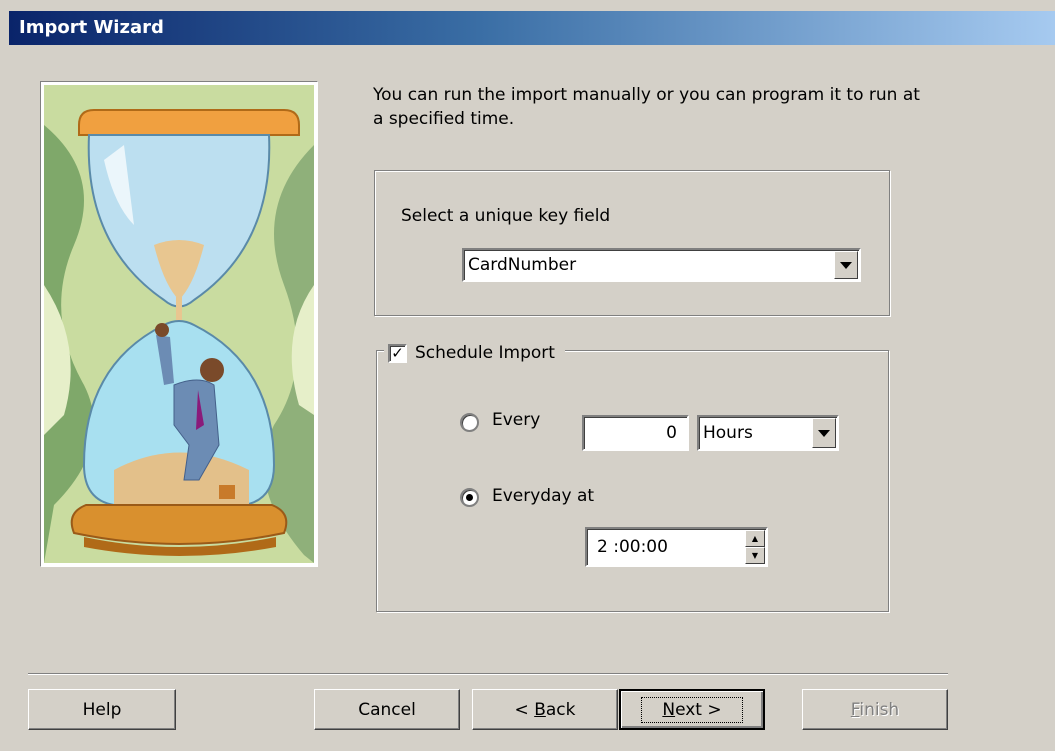  What do you see at coordinates (488, 674) in the screenshot?
I see `footer-divider` at bounding box center [488, 674].